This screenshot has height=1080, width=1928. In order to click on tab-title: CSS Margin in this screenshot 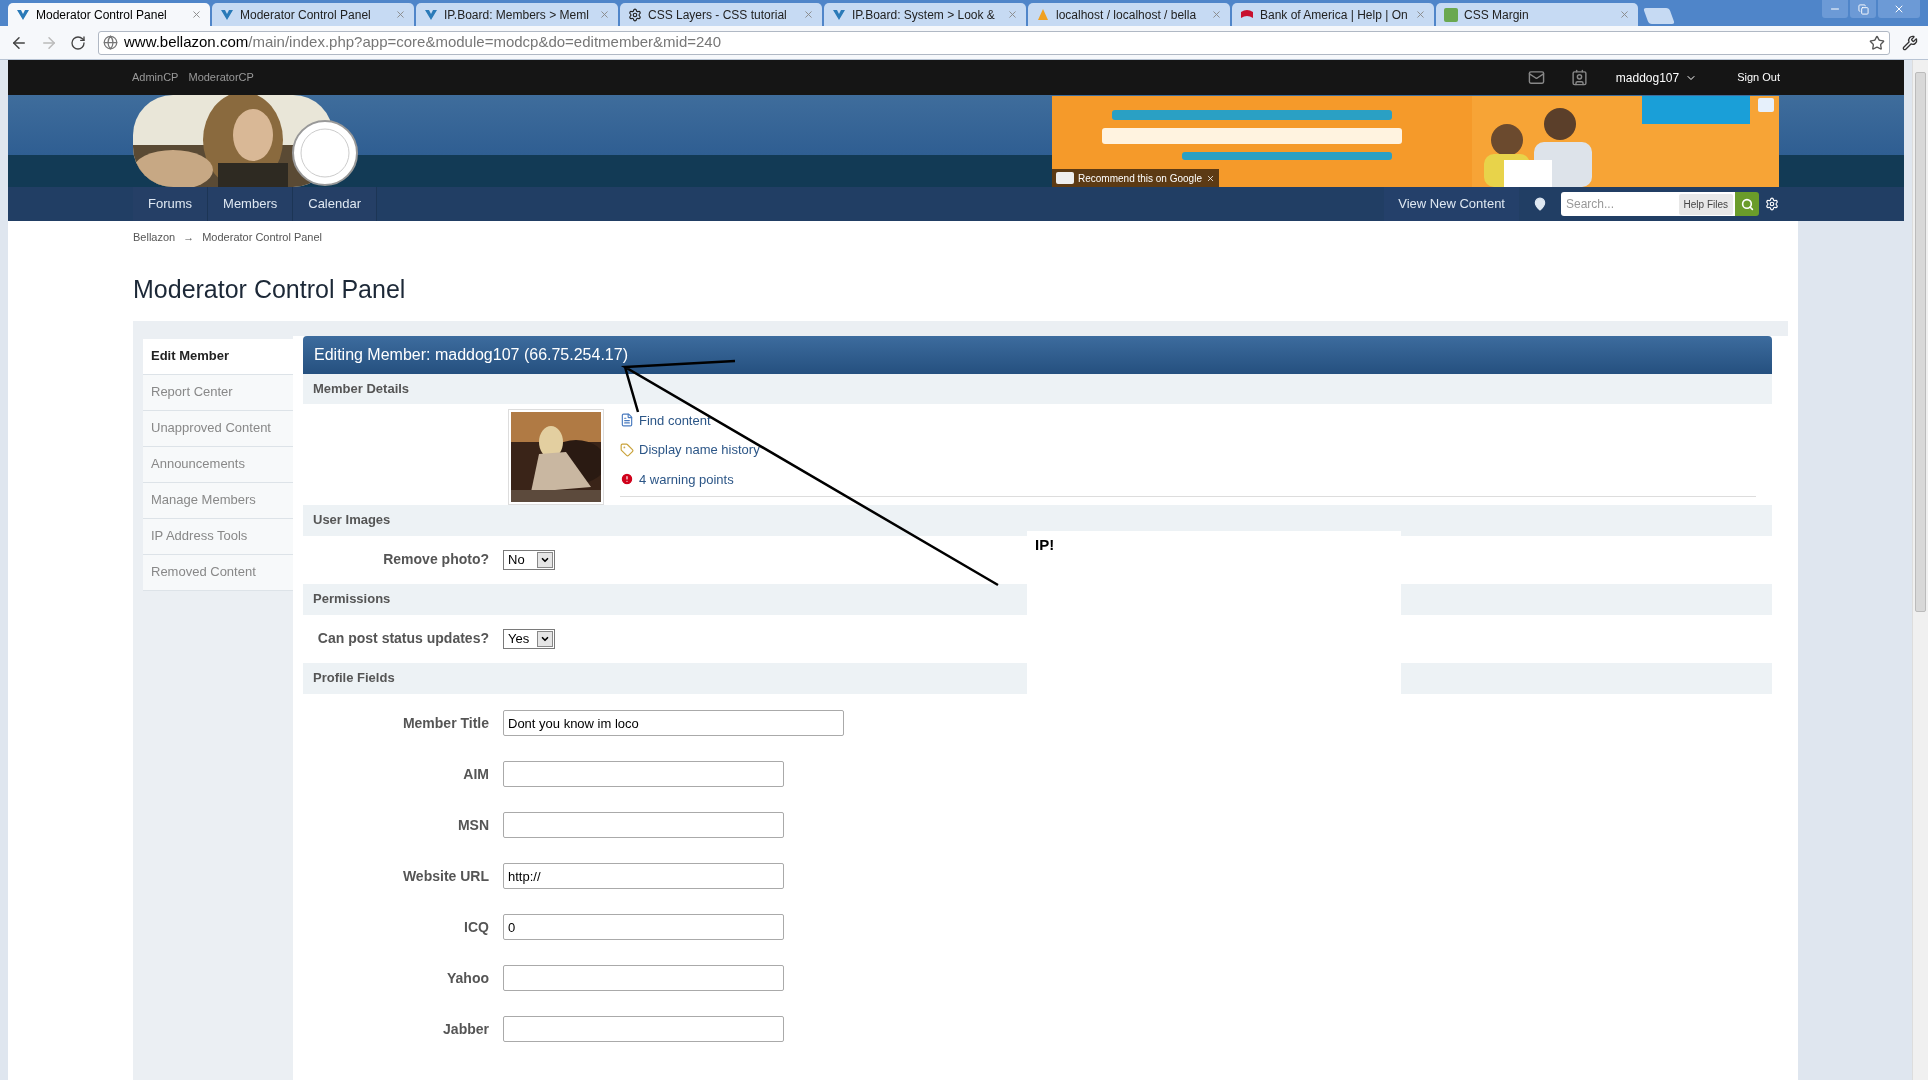, I will do `click(1497, 15)`.